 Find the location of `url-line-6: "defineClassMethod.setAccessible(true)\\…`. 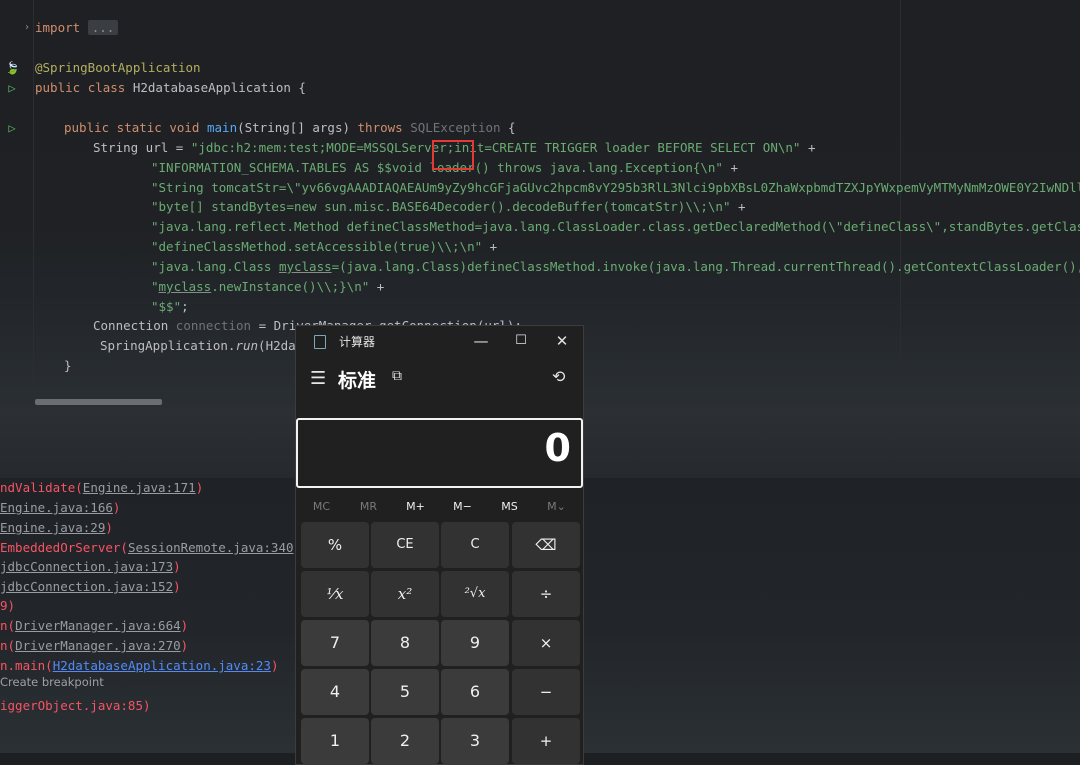

url-line-6: "defineClassMethod.setAccessible(true)\\… is located at coordinates (324, 246).